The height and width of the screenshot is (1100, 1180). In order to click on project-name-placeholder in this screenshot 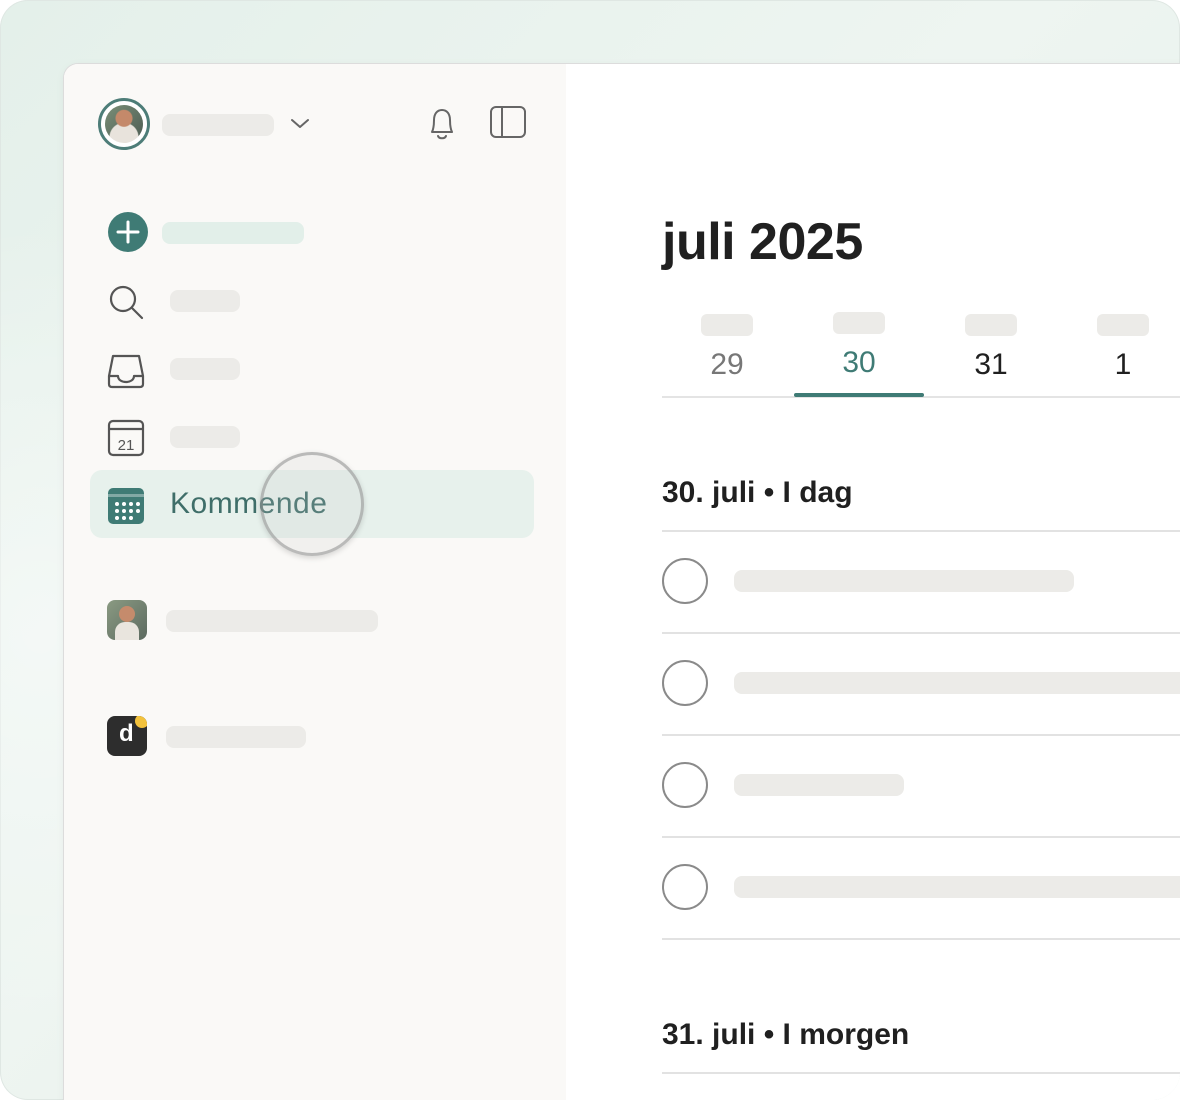, I will do `click(272, 621)`.